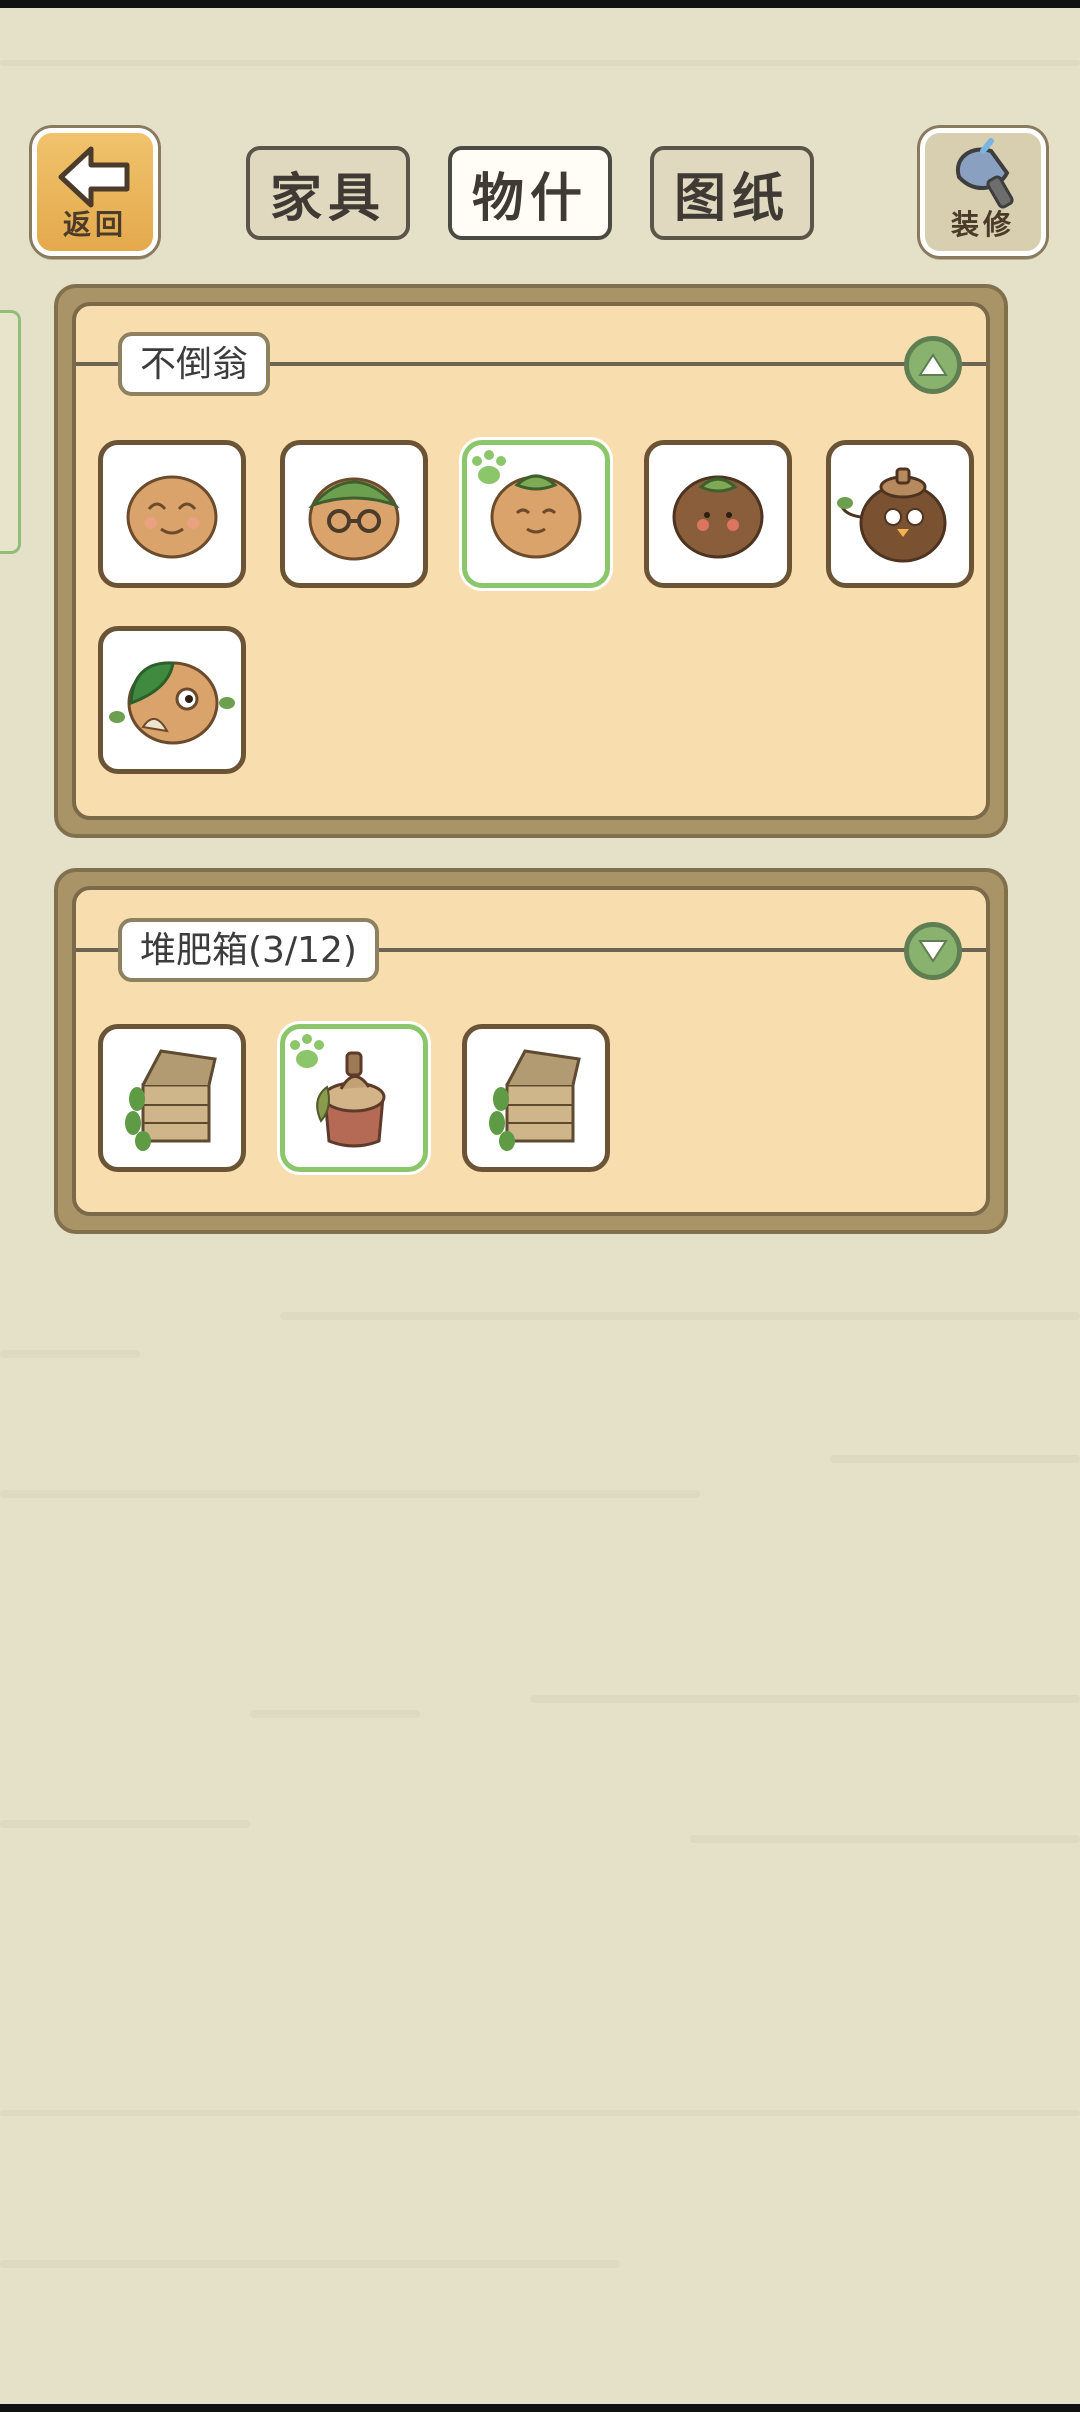 The image size is (1080, 2412). What do you see at coordinates (540, 2408) in the screenshot?
I see `navigation-bar` at bounding box center [540, 2408].